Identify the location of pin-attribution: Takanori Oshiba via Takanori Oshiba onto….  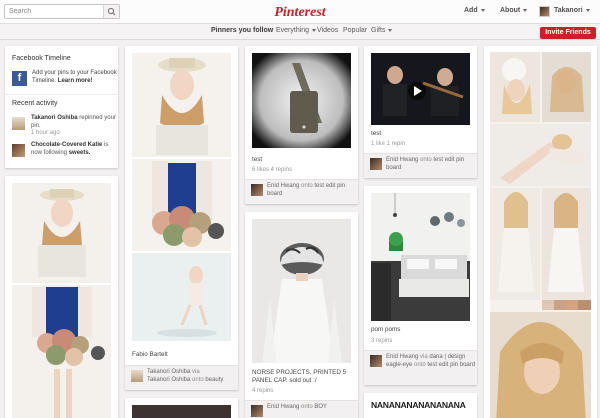
(181, 377).